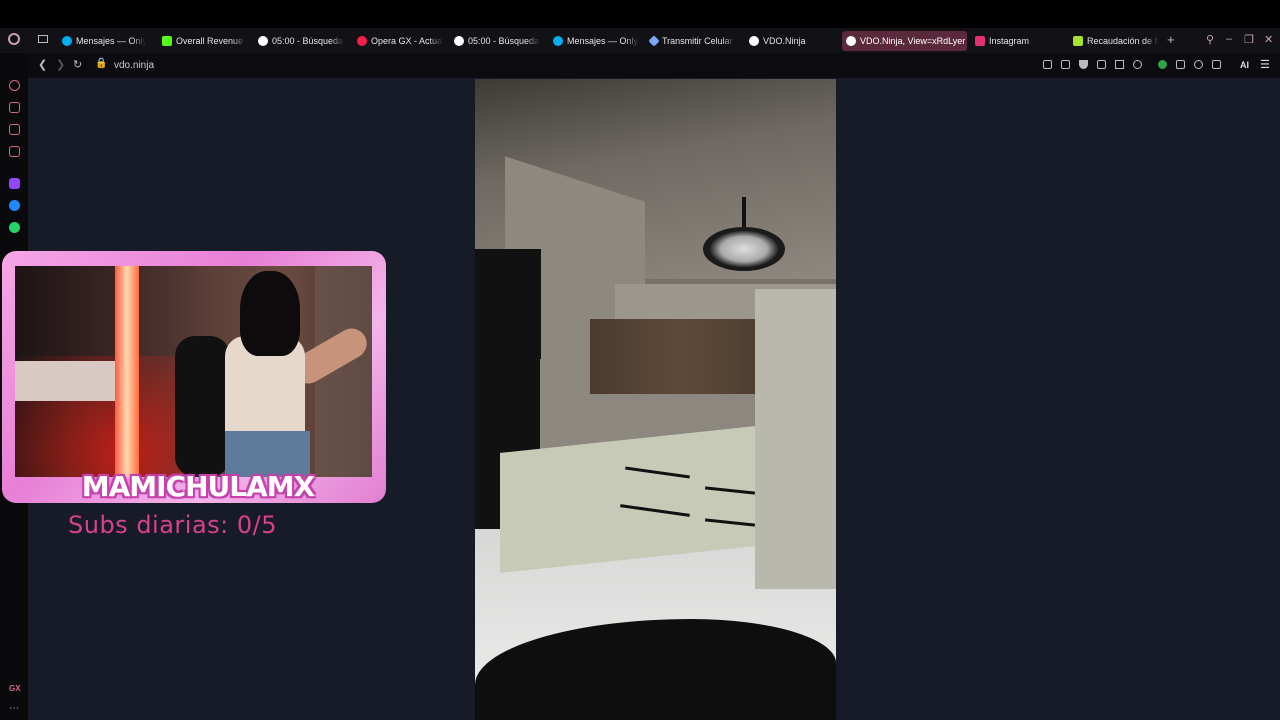 This screenshot has width=1280, height=720. Describe the element at coordinates (1009, 41) in the screenshot. I see `tab-label: Instagram` at that location.